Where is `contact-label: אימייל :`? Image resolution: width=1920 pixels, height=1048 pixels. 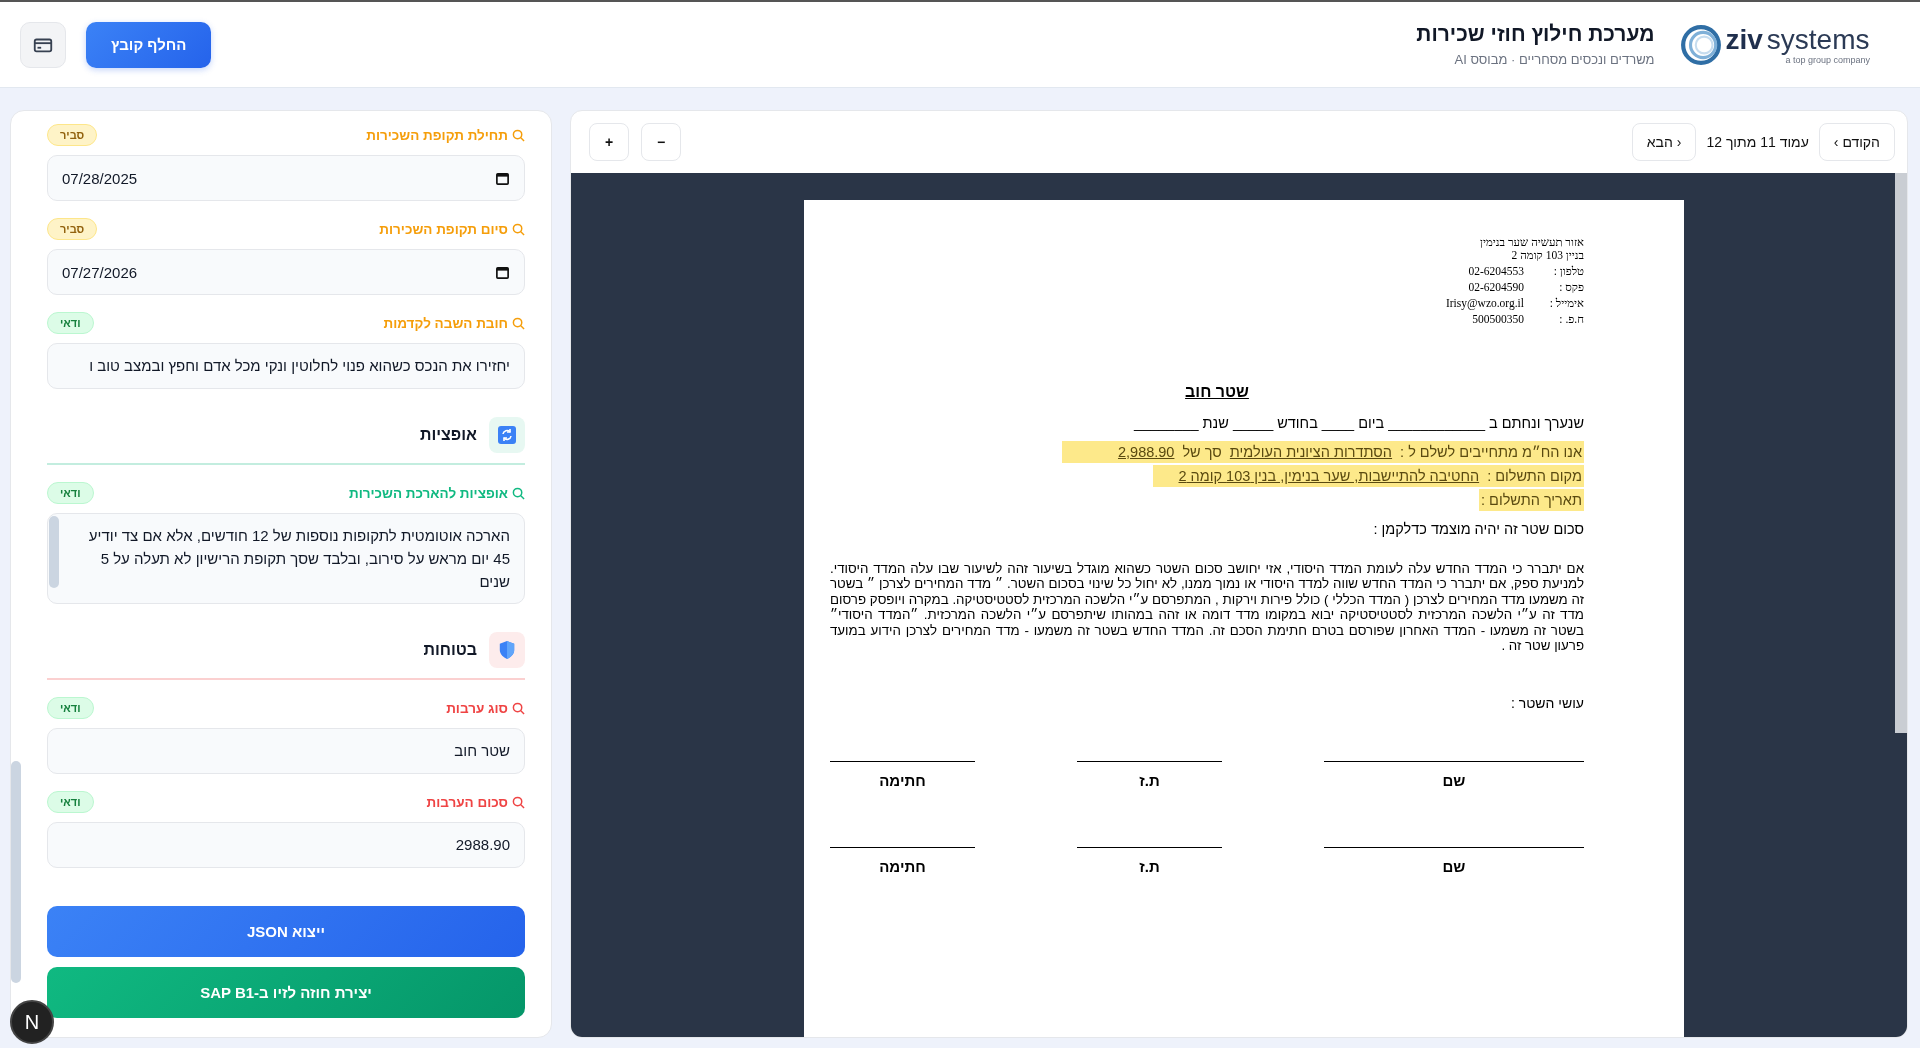
contact-label: אימייל : is located at coordinates (1566, 303).